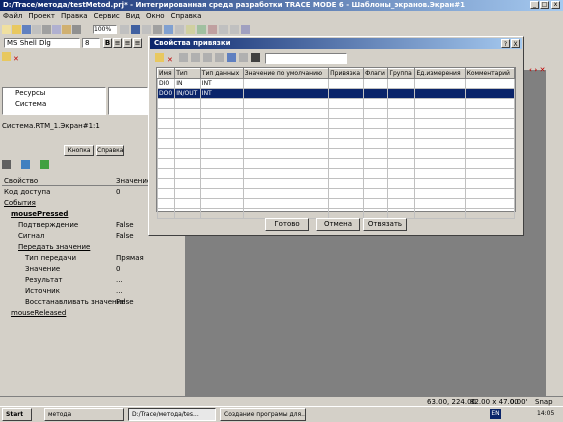  I want to click on tab-button: Кнопка, so click(79, 150).